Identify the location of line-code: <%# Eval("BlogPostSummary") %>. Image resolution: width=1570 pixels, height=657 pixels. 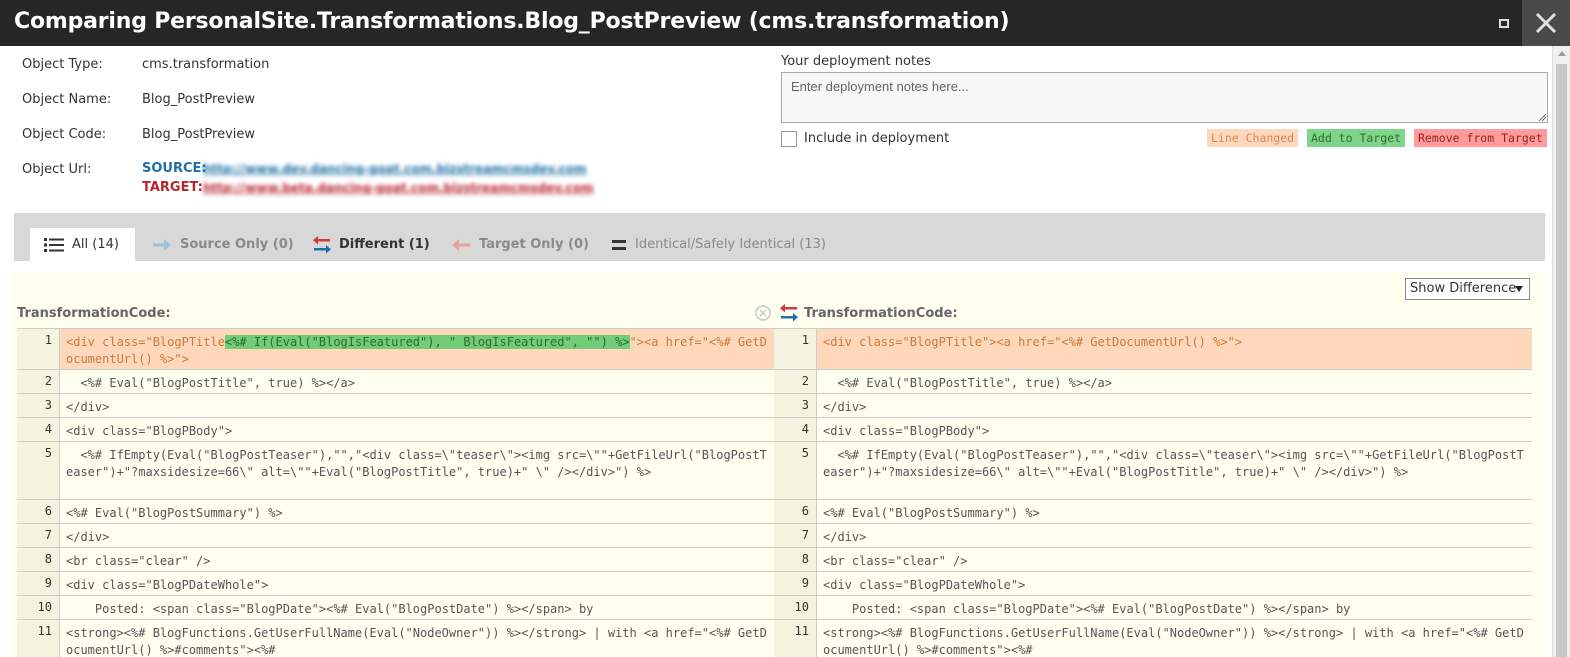
(174, 513).